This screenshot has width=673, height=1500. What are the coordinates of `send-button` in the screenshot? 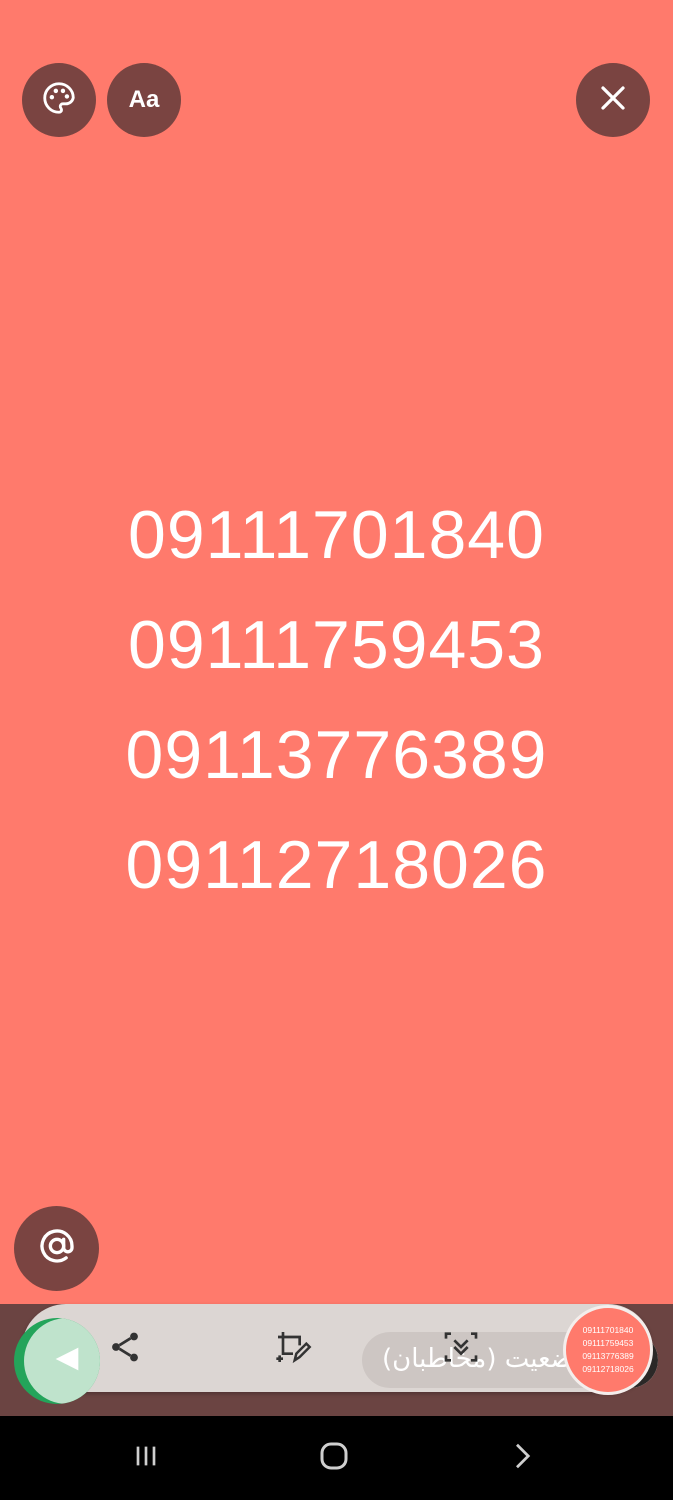 It's located at (57, 1361).